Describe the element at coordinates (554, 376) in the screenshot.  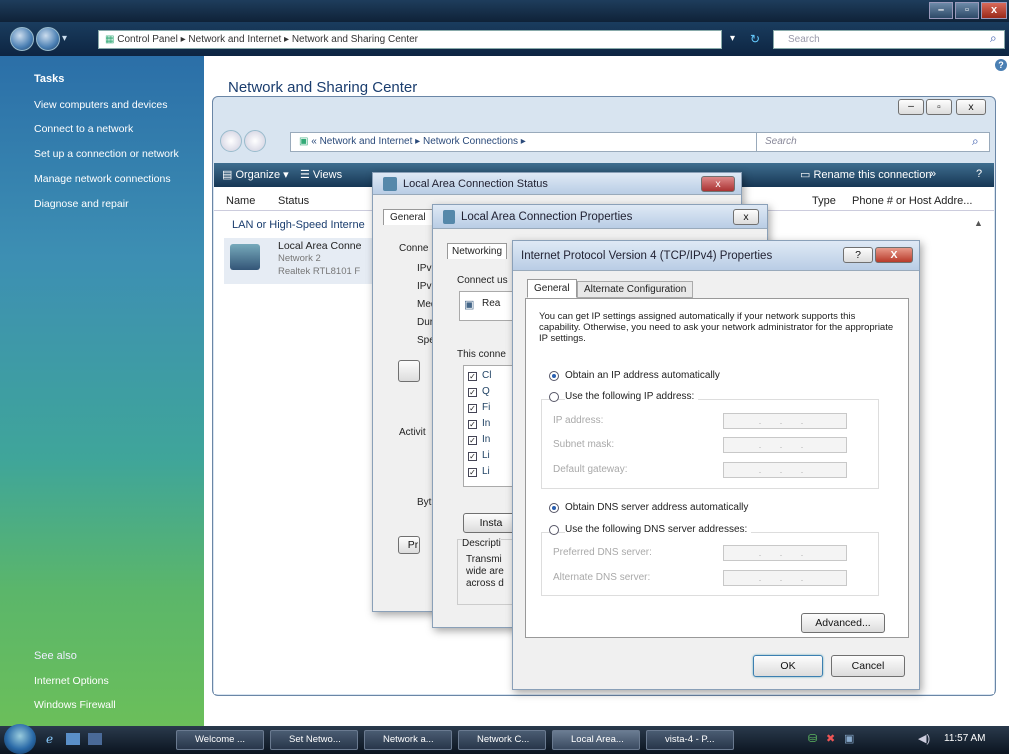
I see `radio-obtain-ip-auto` at that location.